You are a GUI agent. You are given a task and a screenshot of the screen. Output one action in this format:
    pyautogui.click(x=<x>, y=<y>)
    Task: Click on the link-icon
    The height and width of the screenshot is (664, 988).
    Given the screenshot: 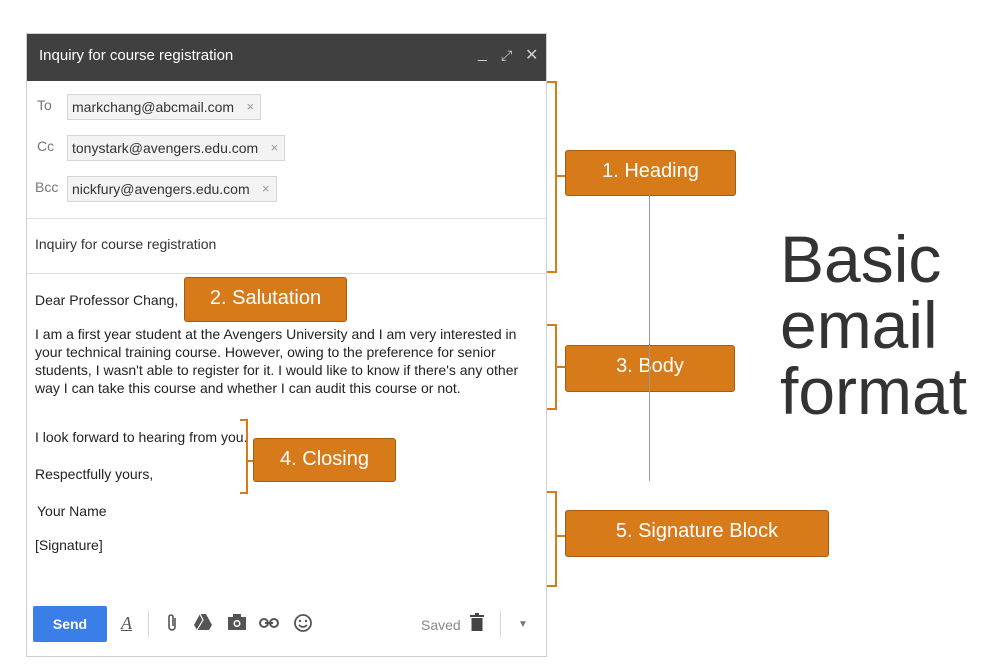 What is the action you would take?
    pyautogui.click(x=269, y=623)
    